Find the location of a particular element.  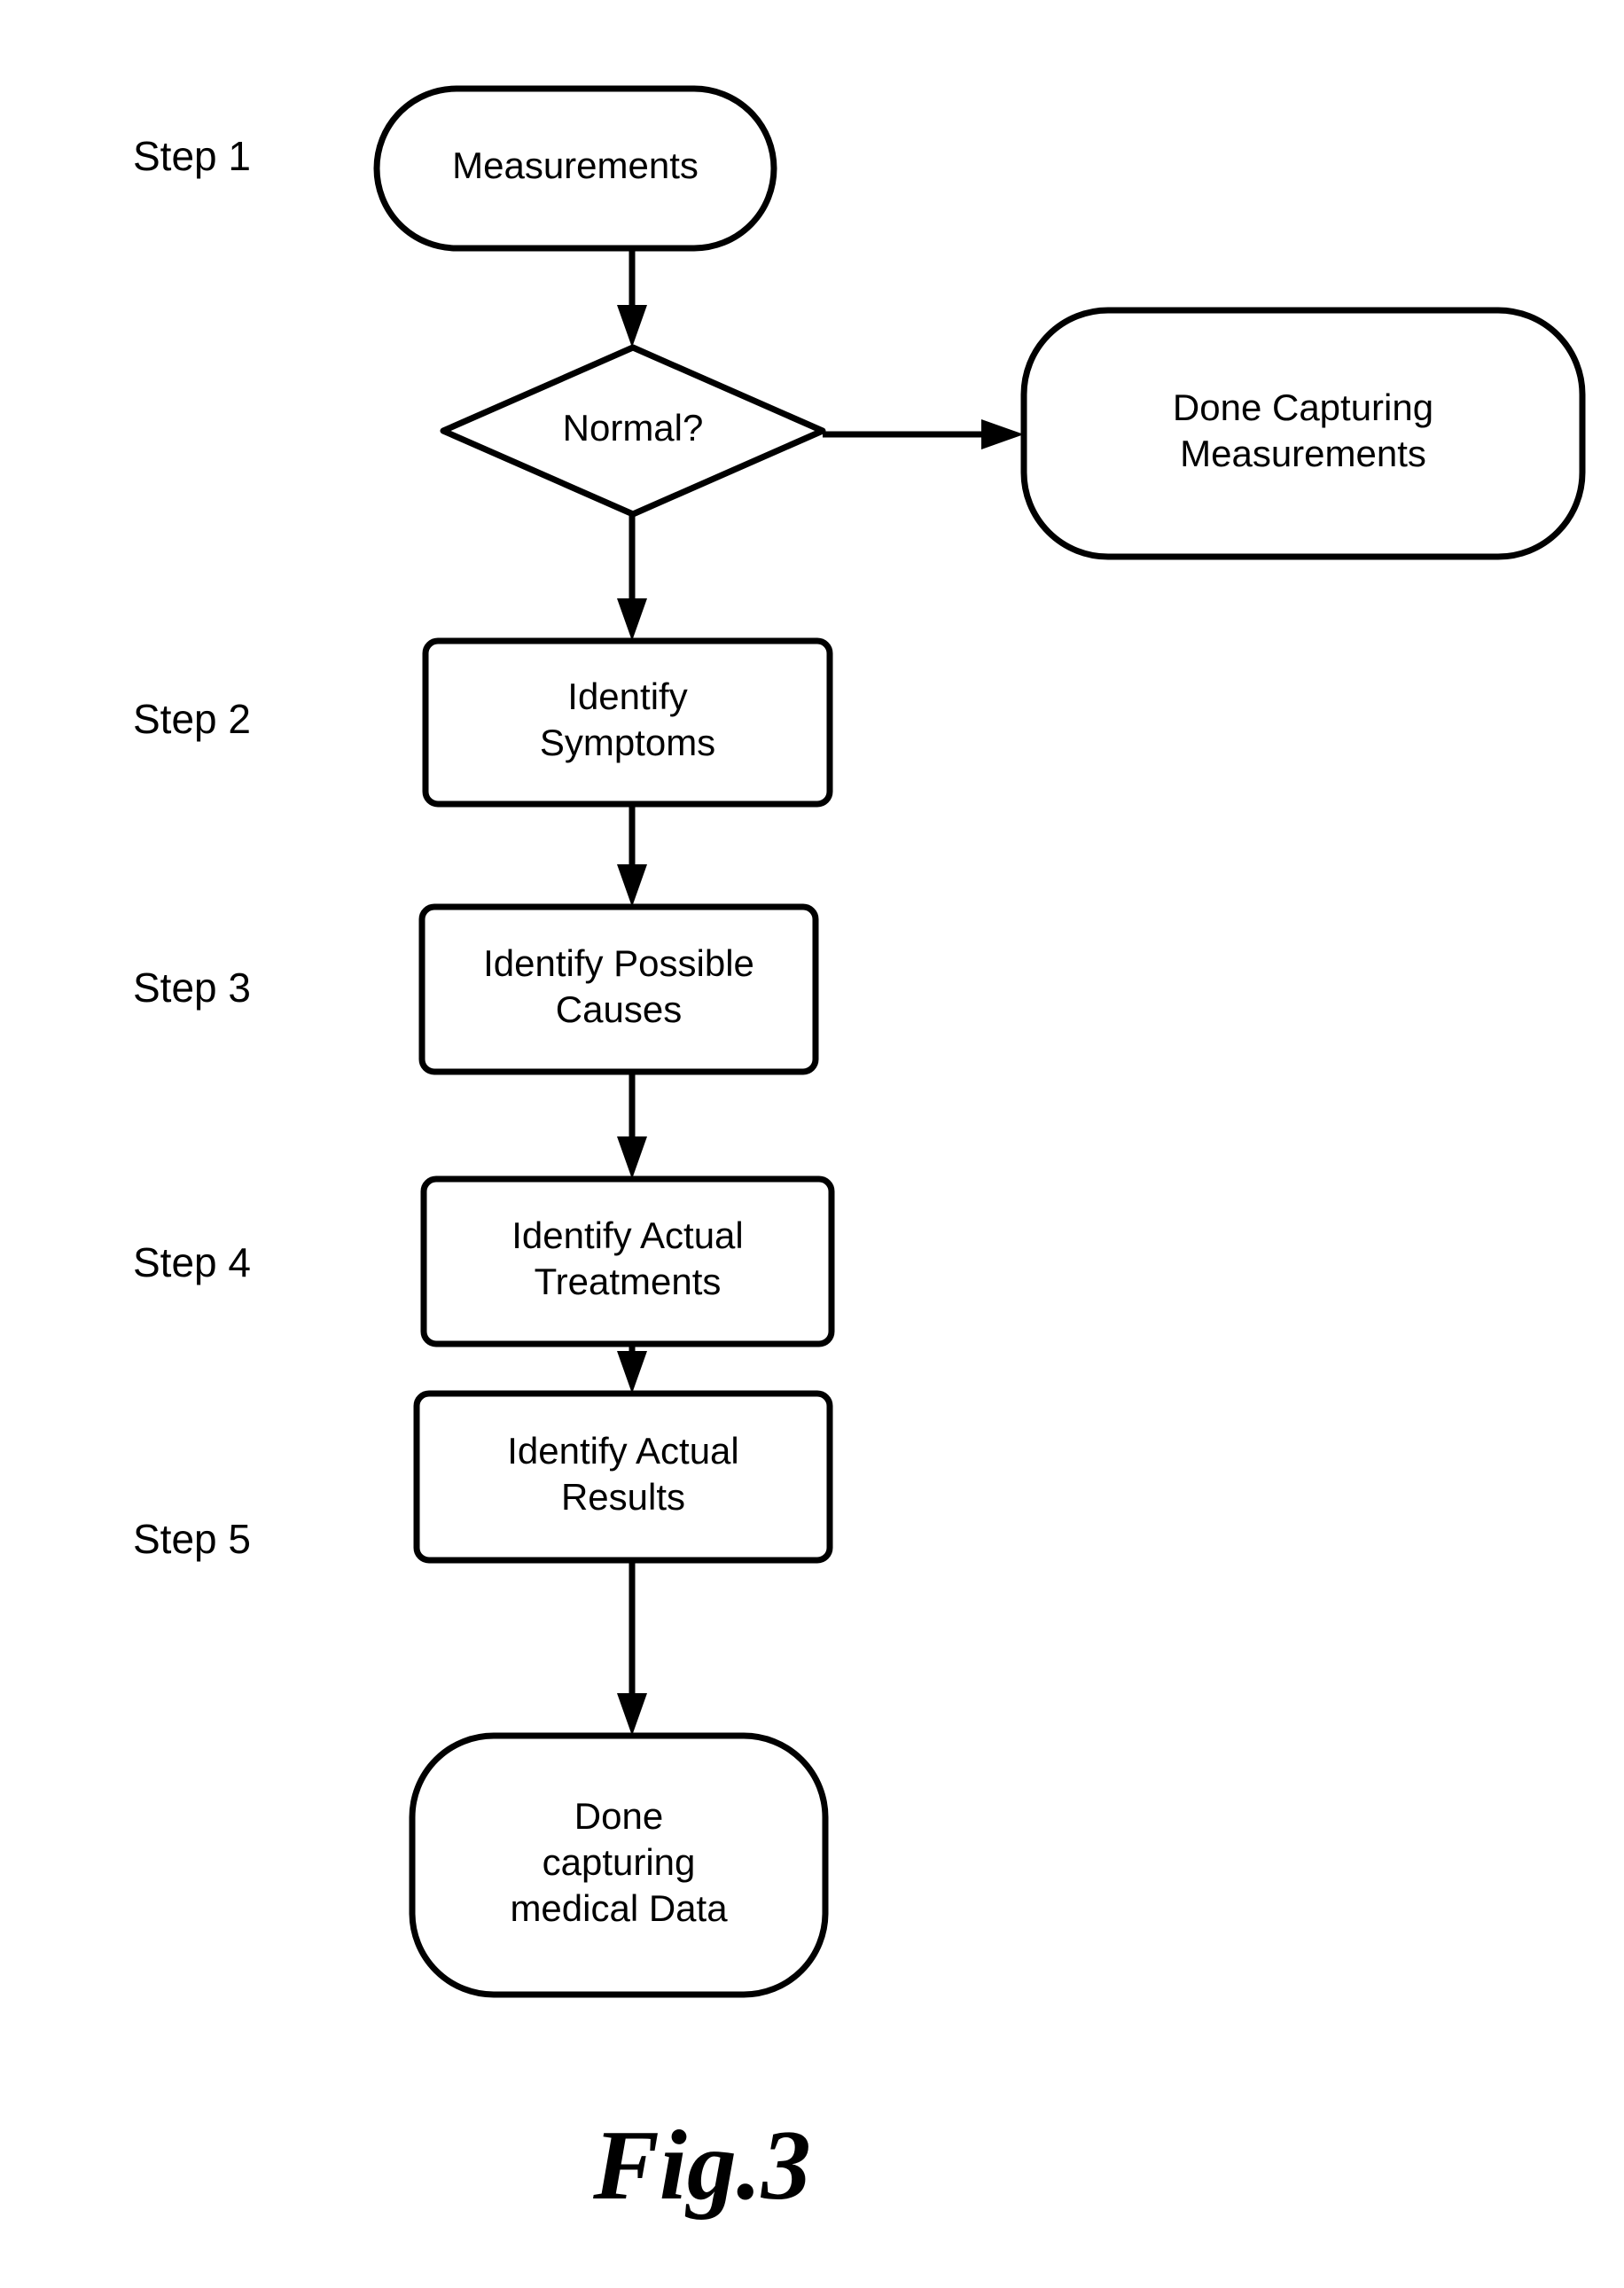

connector-results-to-done-medical is located at coordinates (632, 1648).